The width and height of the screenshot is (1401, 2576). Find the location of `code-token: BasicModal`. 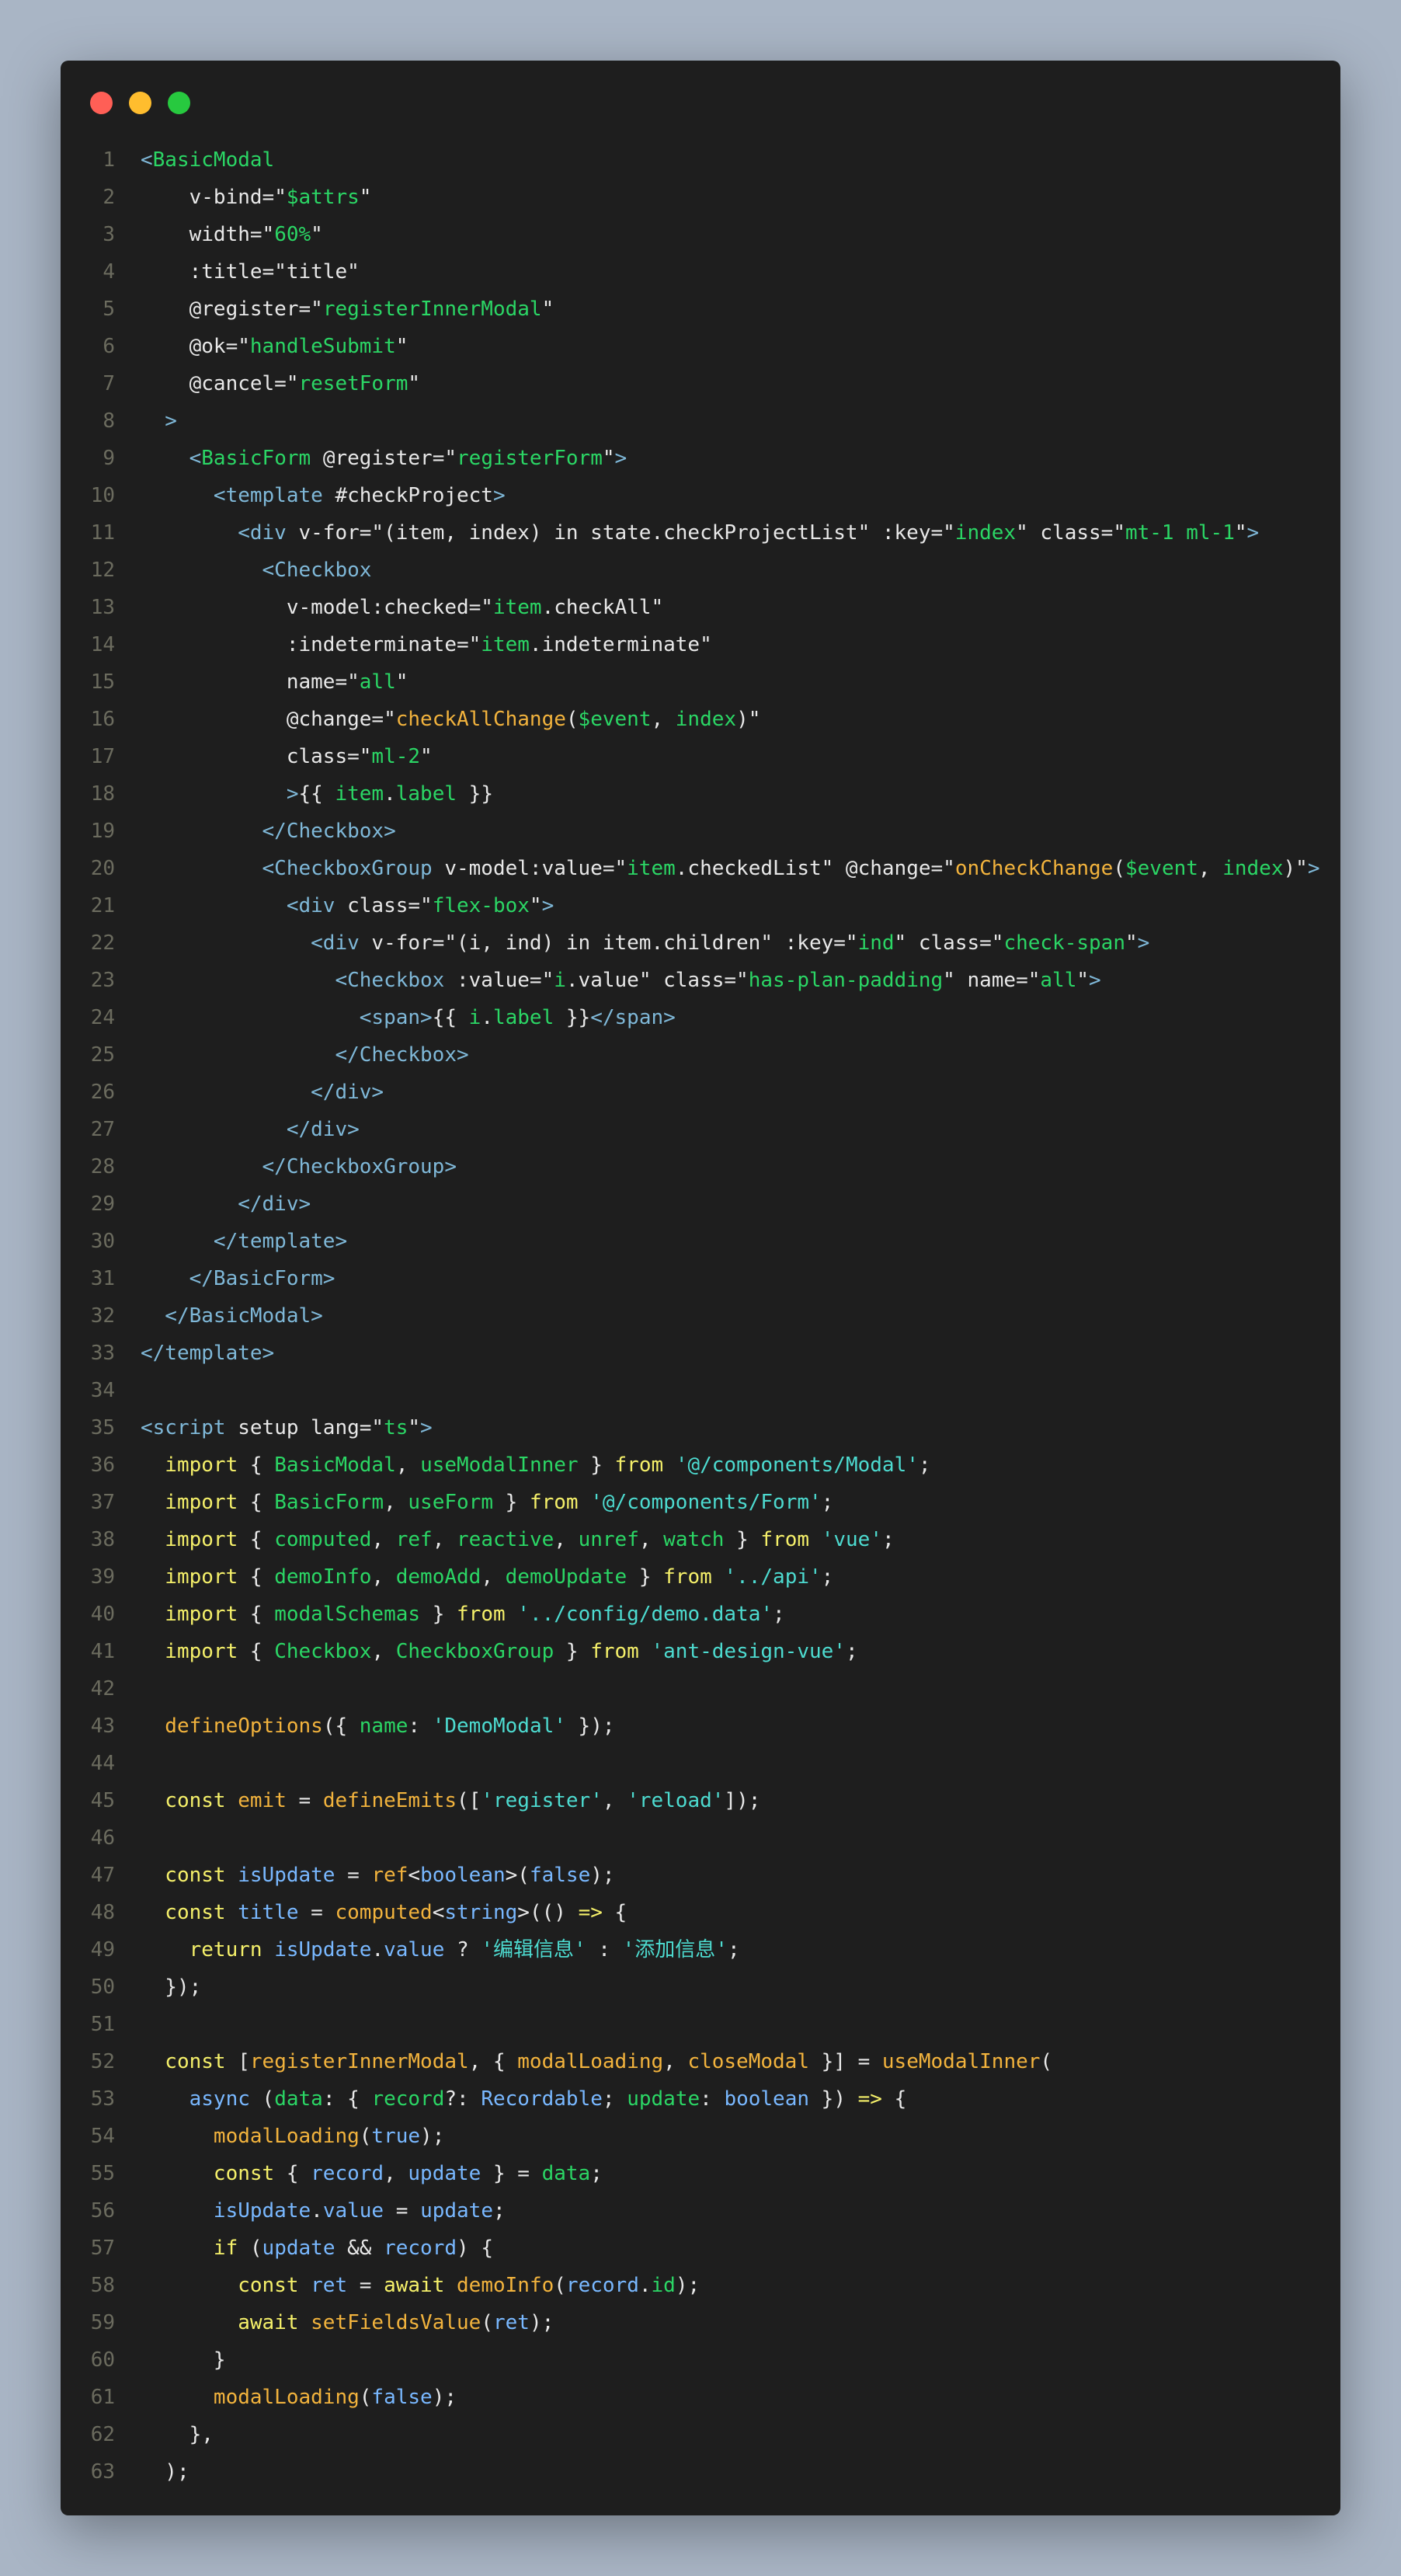

code-token: BasicModal is located at coordinates (335, 1465).